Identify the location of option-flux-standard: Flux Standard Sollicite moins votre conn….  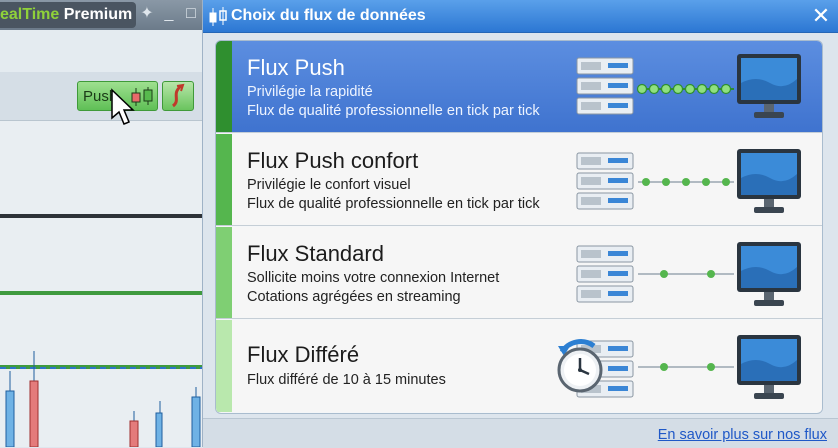
(519, 273).